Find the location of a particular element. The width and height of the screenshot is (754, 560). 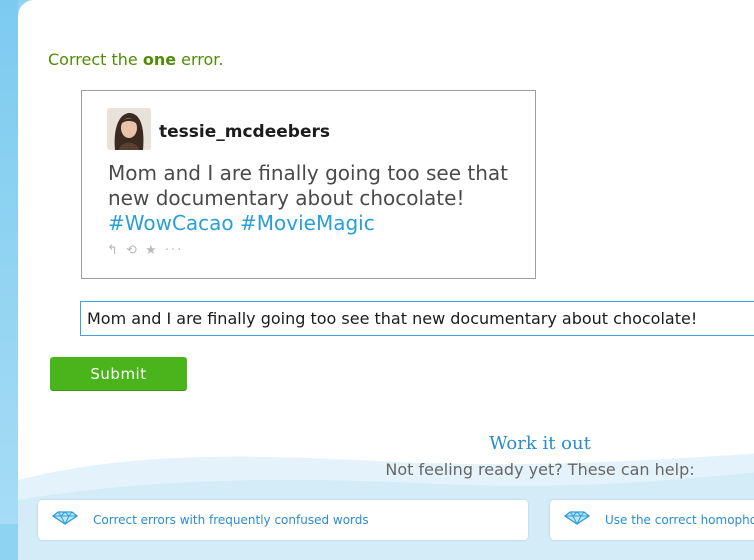

tweet-hashtags: #WowCacao #MovieMagic is located at coordinates (241, 223).